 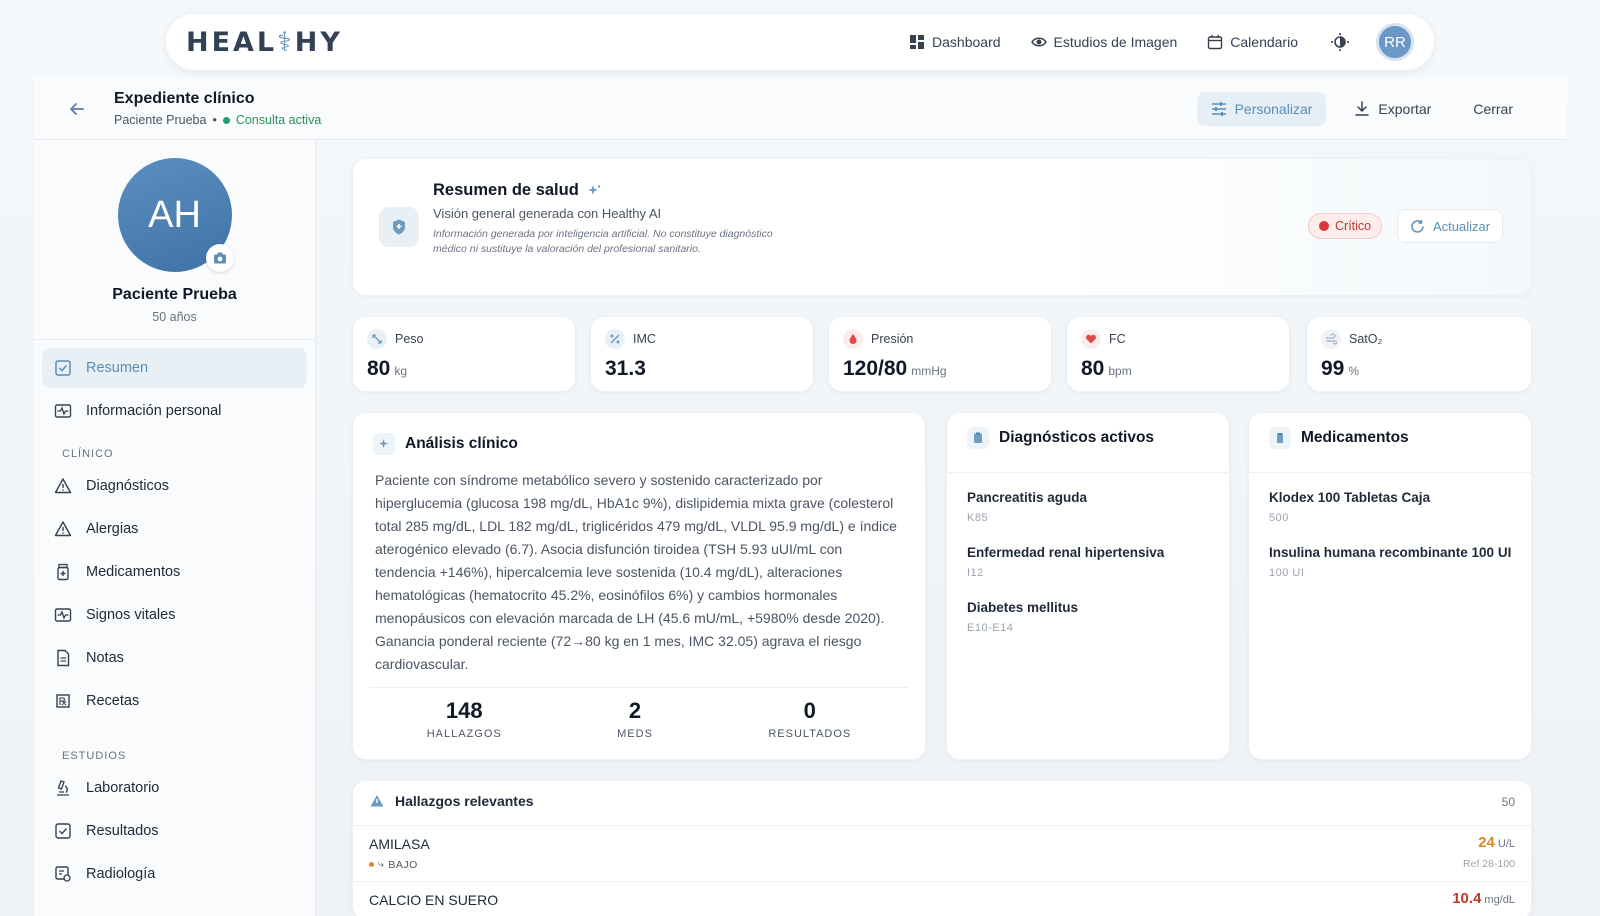 I want to click on finding-flag: ⤷ BAJO, so click(x=393, y=864).